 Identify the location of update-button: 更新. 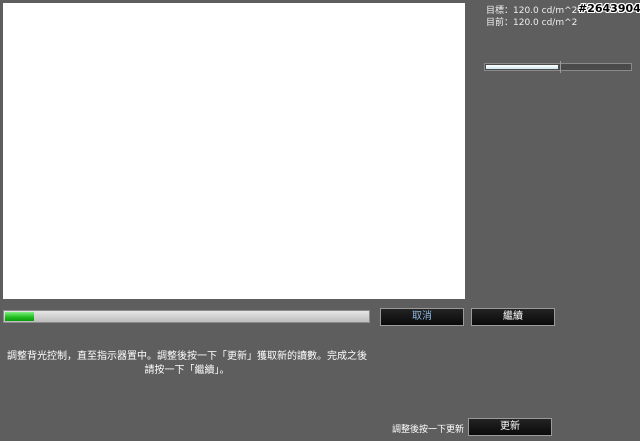
(510, 427).